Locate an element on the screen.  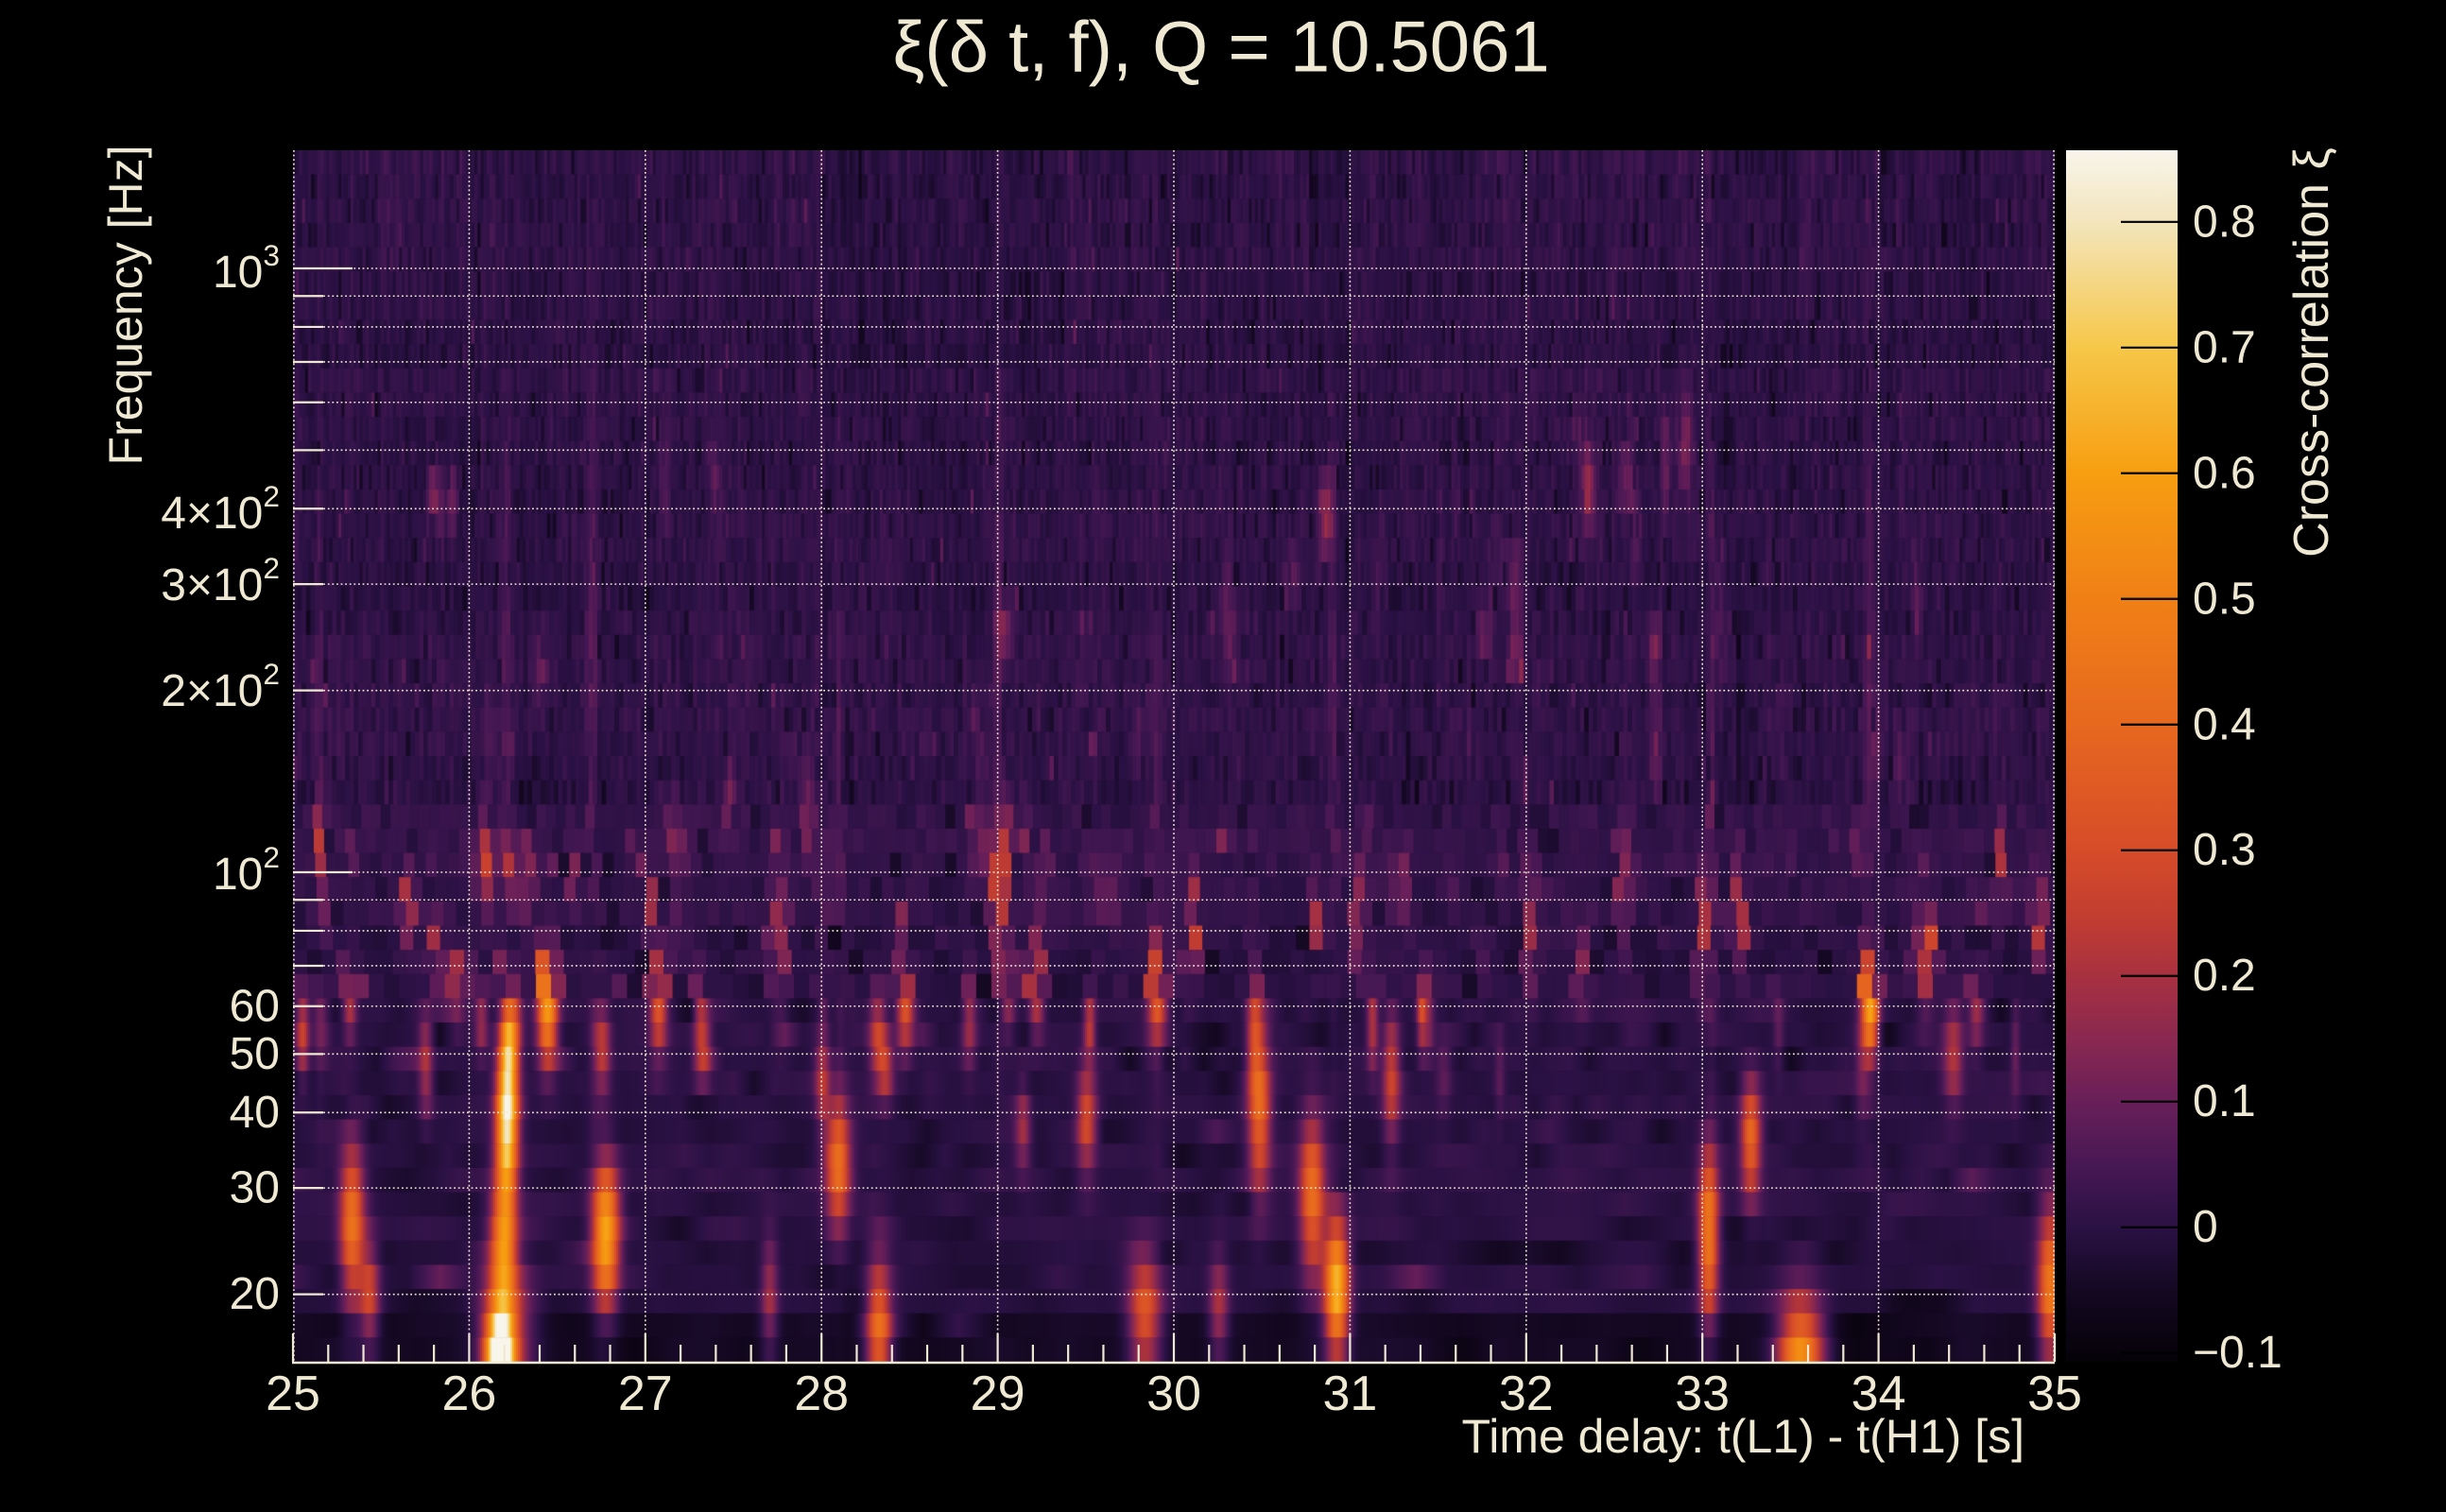
svg-text: 50 is located at coordinates (255, 1054).